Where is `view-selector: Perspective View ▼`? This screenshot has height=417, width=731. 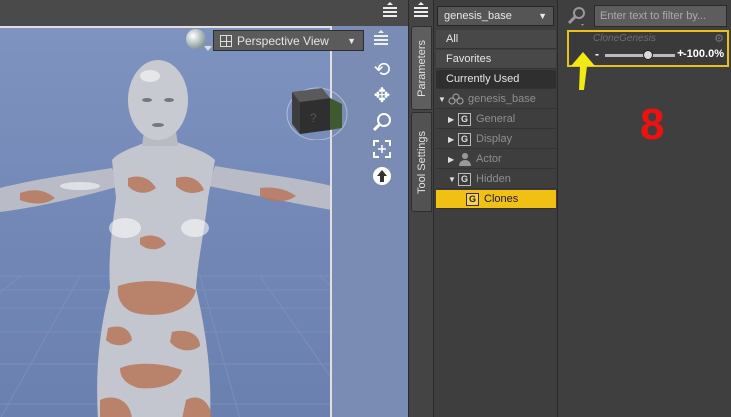
view-selector: Perspective View ▼ is located at coordinates (288, 40).